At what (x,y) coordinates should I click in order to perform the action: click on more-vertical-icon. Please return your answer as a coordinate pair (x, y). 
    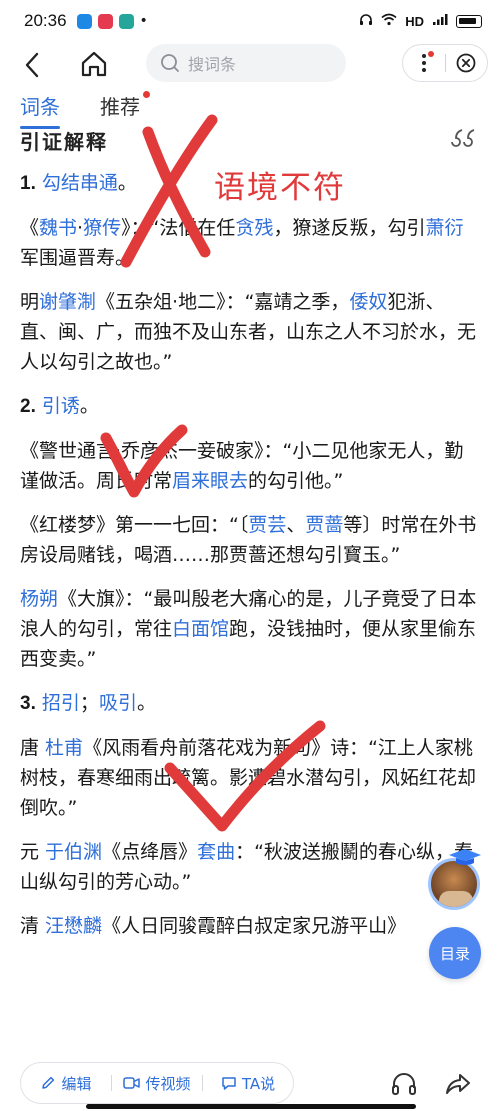
    Looking at the image, I should click on (424, 63).